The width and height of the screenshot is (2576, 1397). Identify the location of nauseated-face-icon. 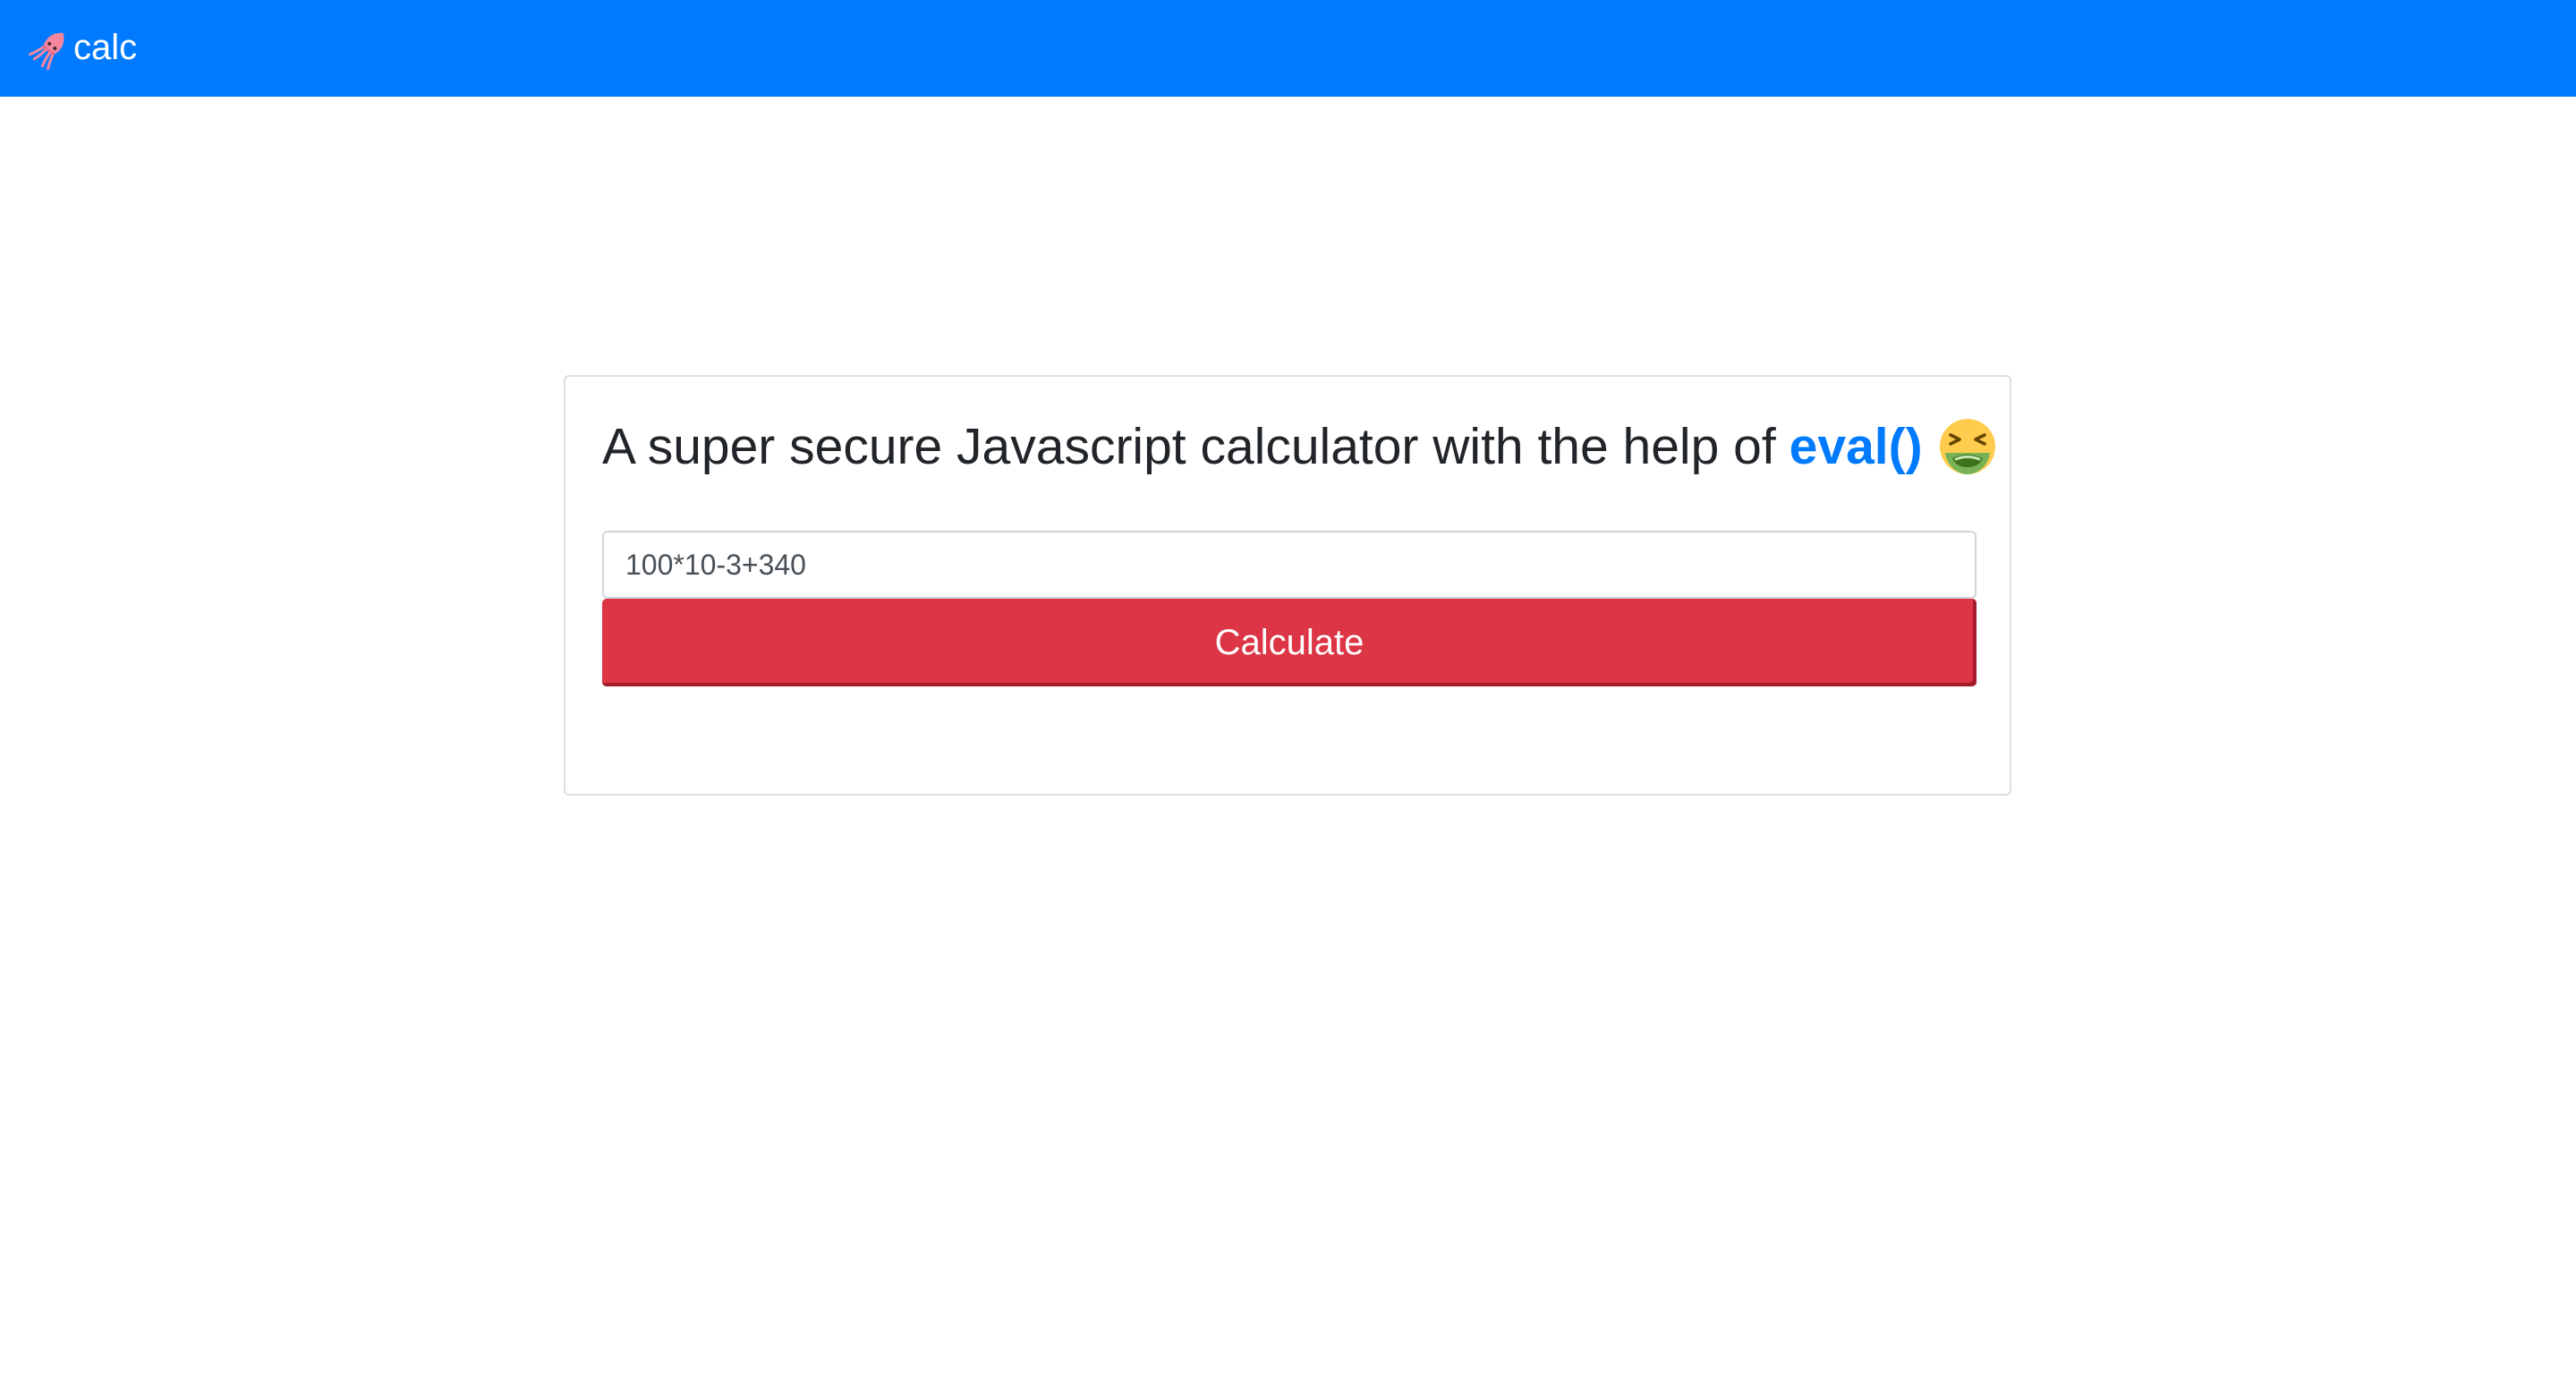
(1967, 447).